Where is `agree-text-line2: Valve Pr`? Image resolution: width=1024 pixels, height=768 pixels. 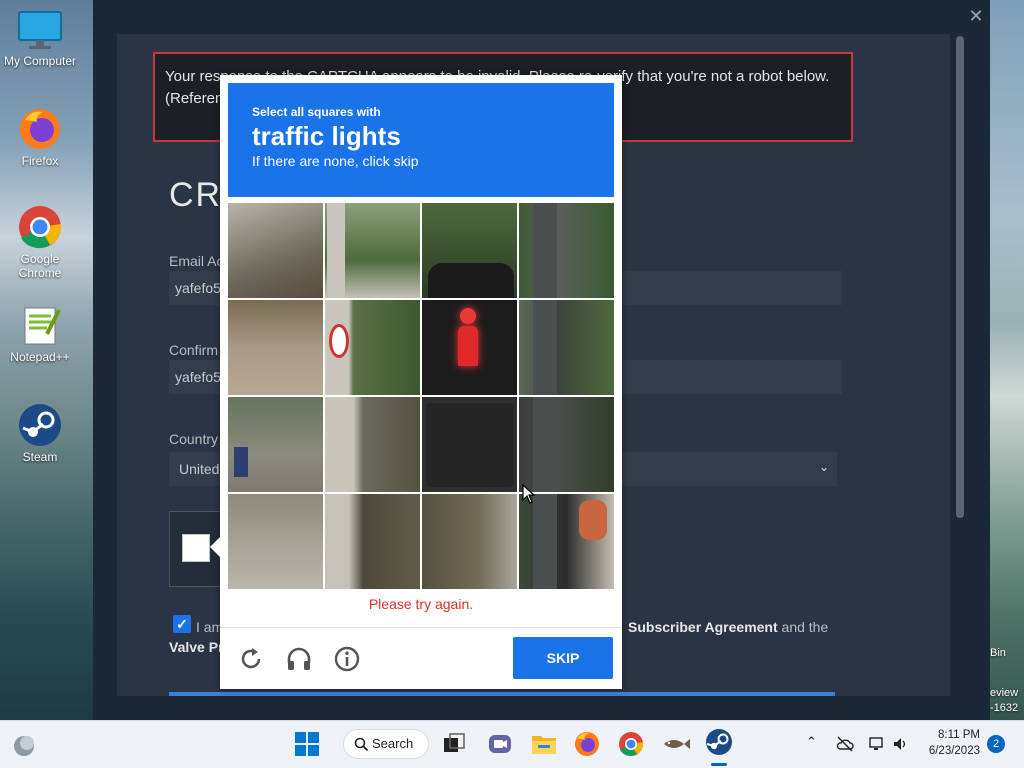
agree-text-line2: Valve Pr is located at coordinates (196, 647).